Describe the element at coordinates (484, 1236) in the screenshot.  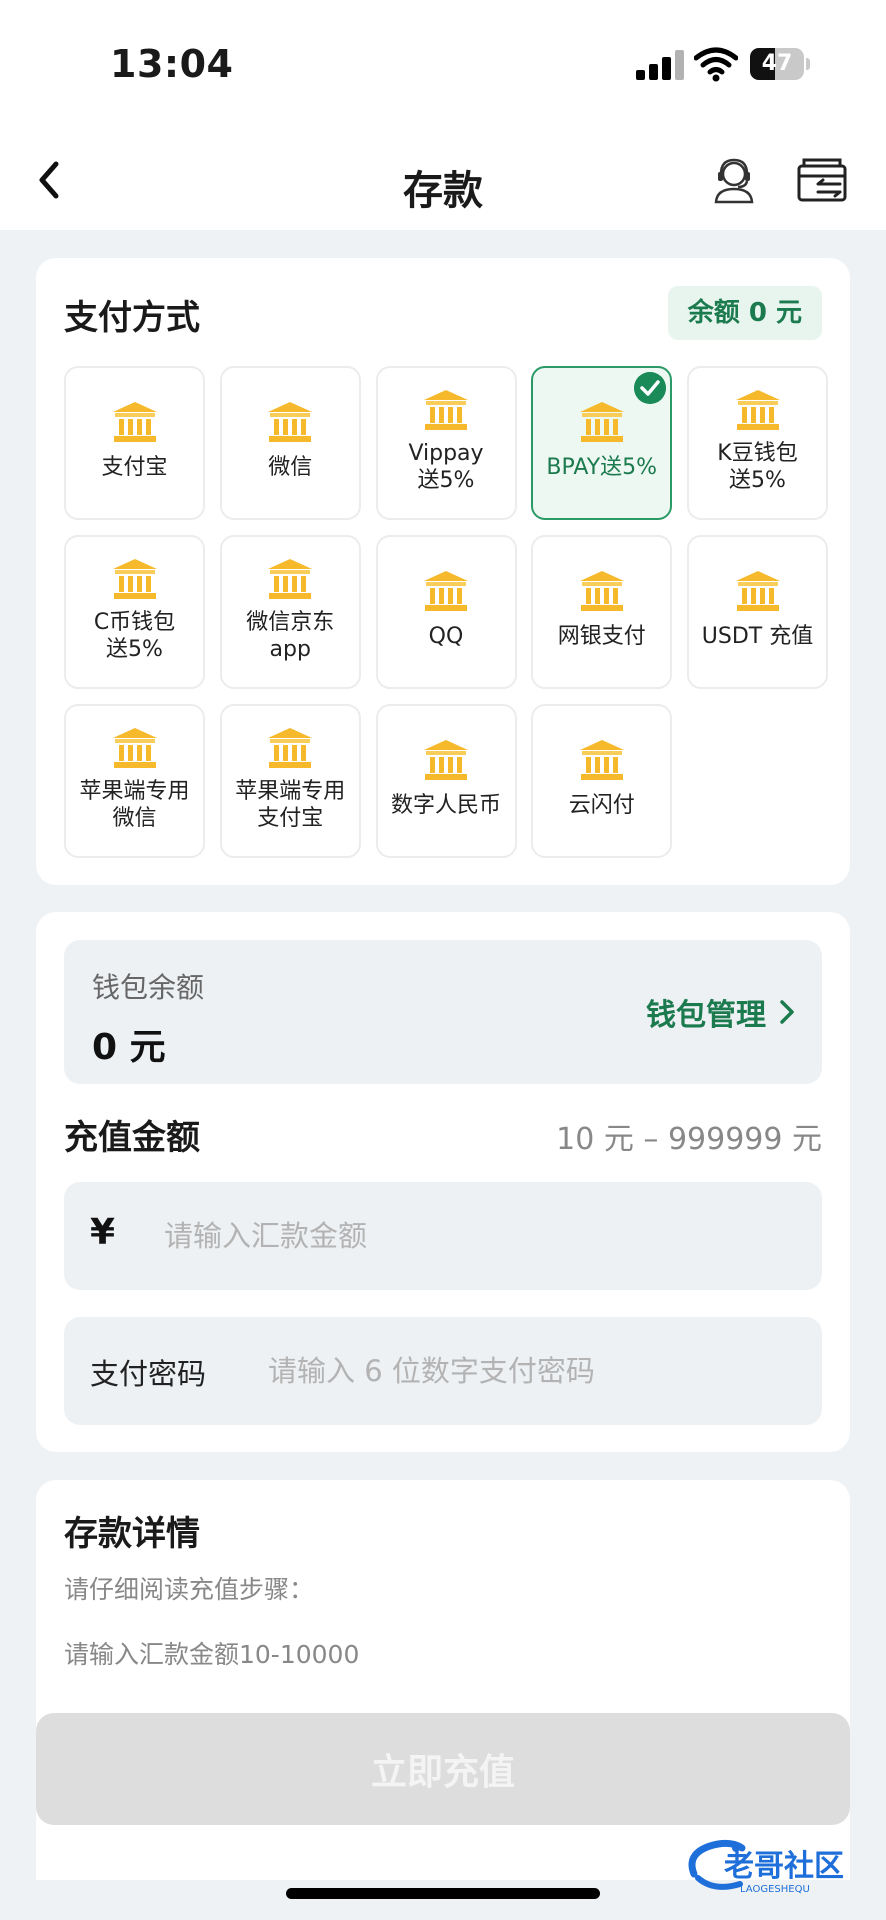
I see `amount-input` at that location.